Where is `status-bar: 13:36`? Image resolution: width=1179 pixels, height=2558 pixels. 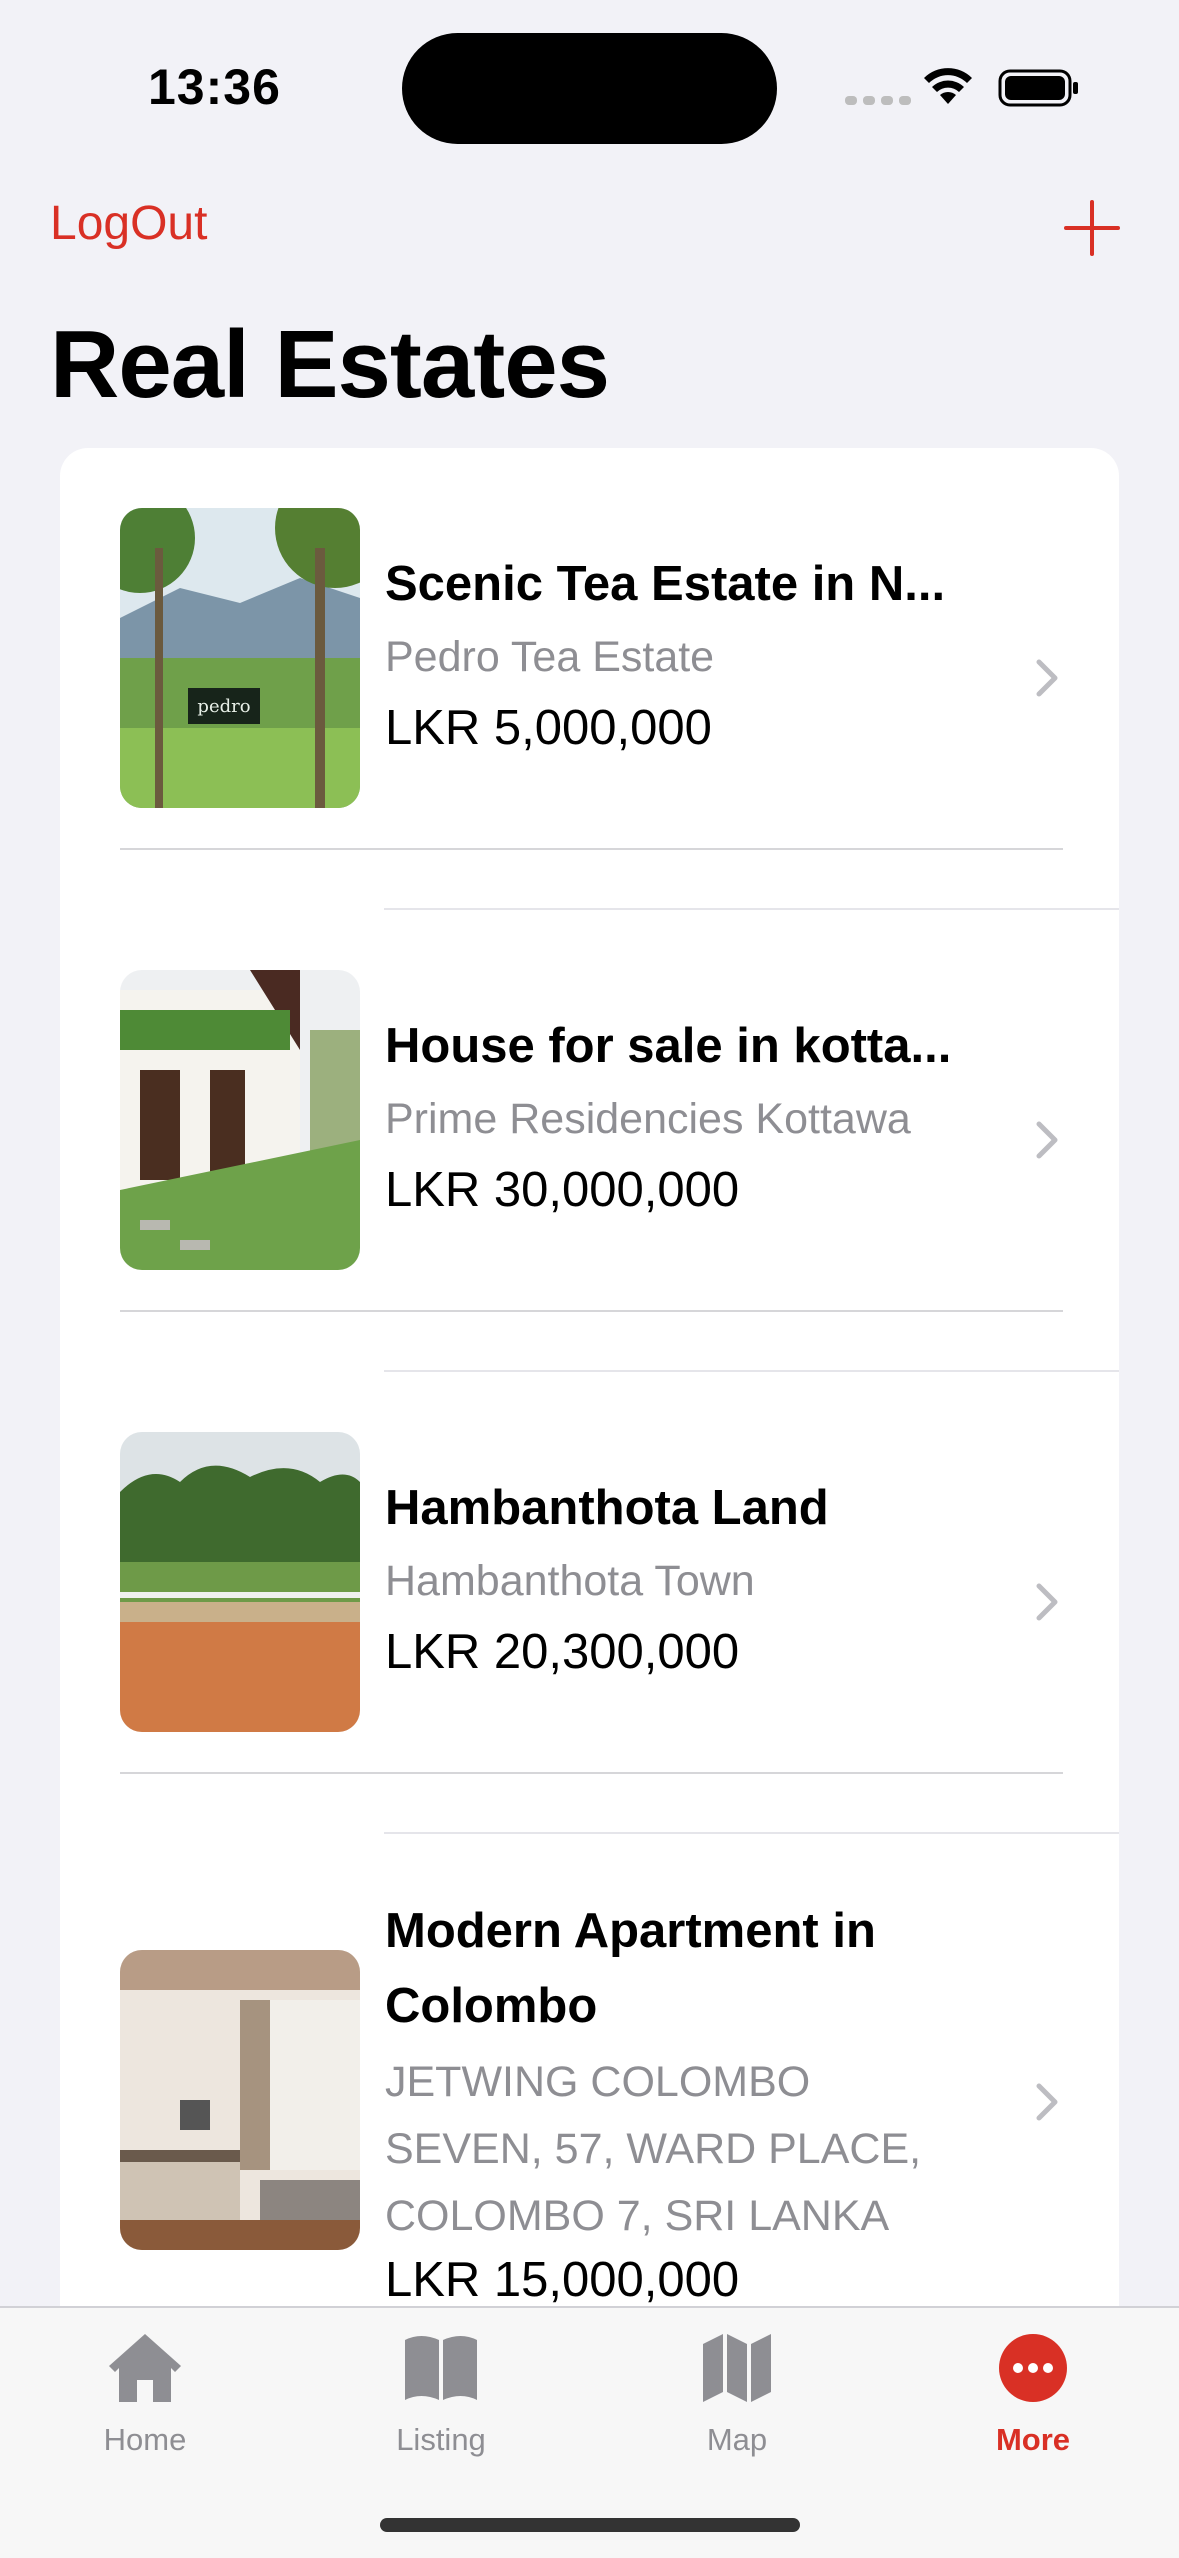 status-bar: 13:36 is located at coordinates (589, 75).